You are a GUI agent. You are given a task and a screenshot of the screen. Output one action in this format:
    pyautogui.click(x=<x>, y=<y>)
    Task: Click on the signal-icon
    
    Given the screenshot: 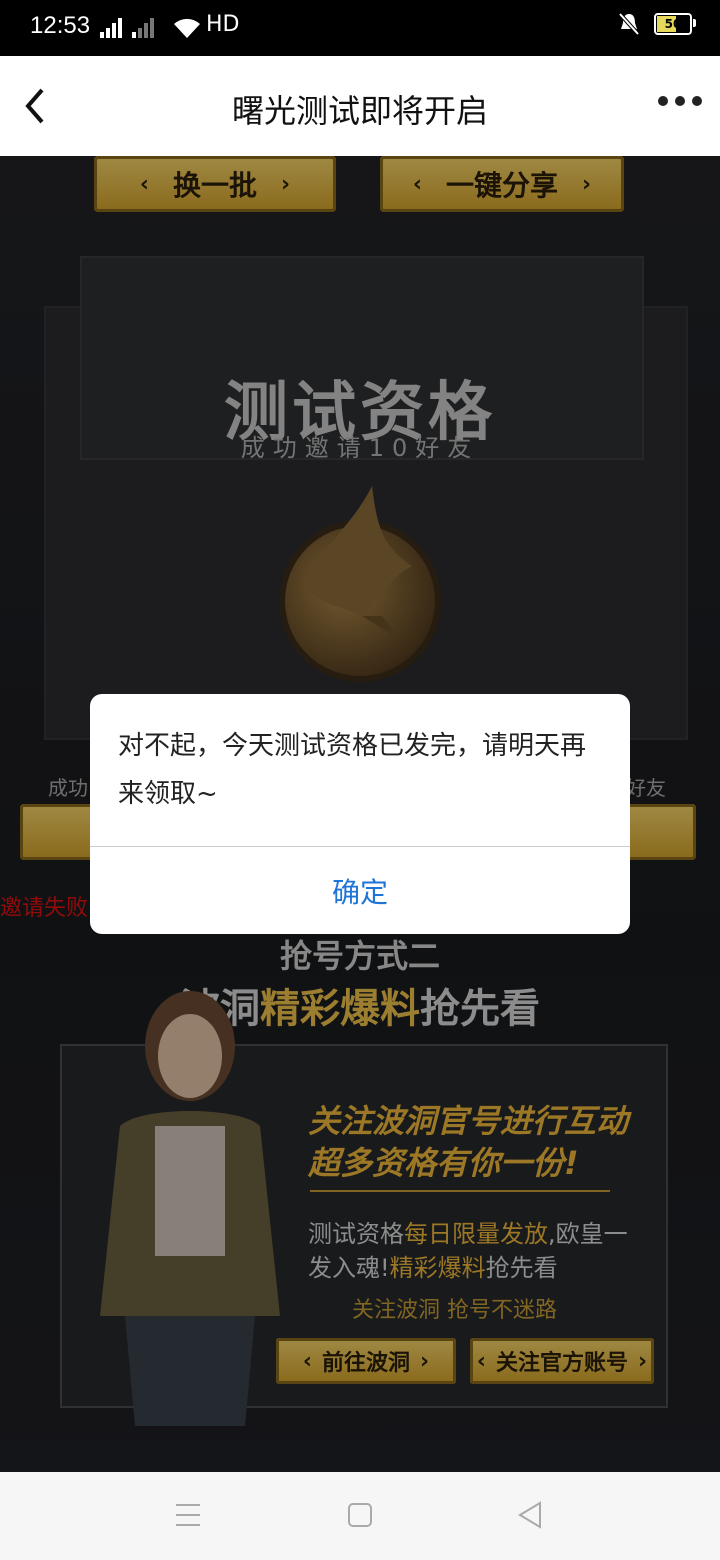 What is the action you would take?
    pyautogui.click(x=111, y=27)
    